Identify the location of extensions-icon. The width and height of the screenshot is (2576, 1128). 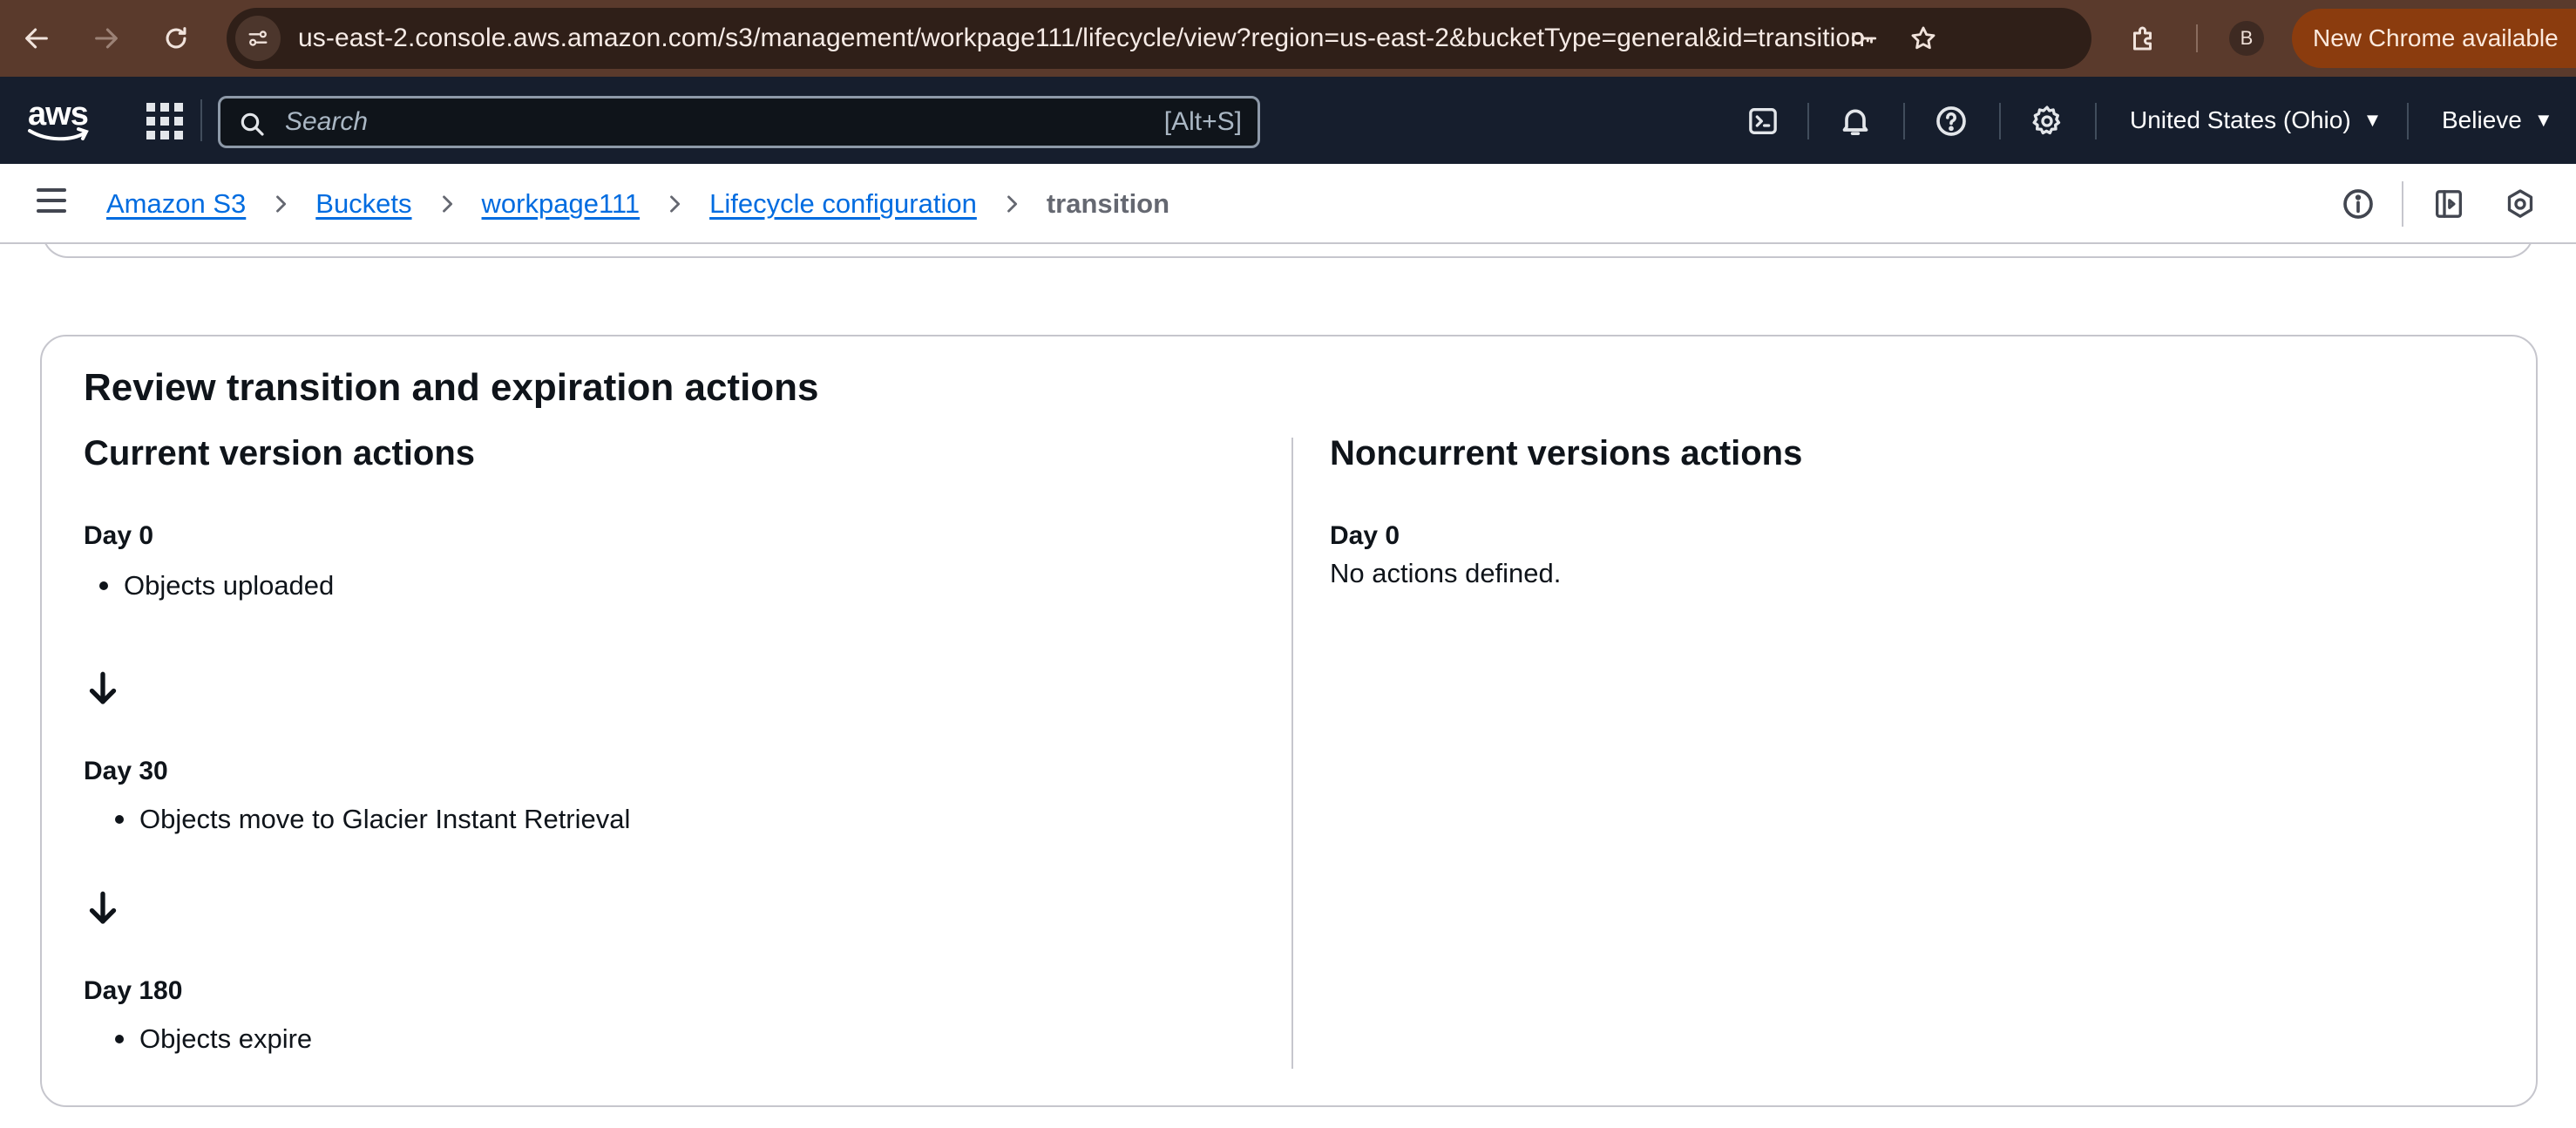
(2143, 38).